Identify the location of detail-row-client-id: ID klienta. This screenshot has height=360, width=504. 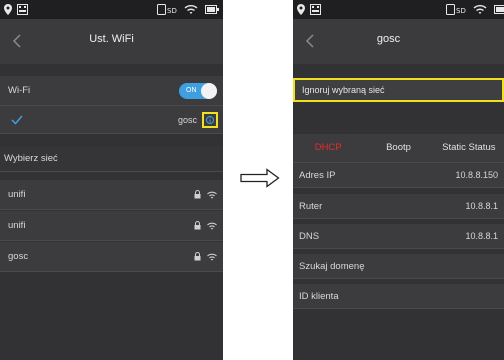
(398, 296).